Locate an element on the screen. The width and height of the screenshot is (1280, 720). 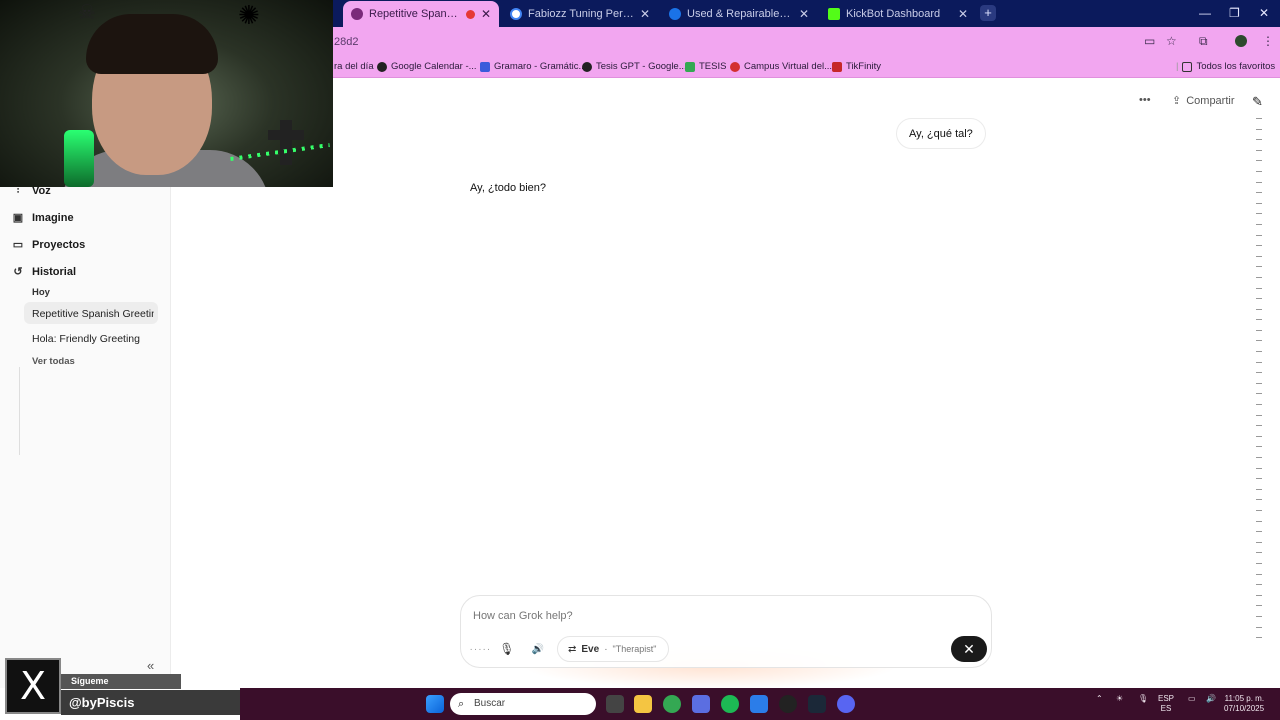
language-indicator: ESP ES is located at coordinates (1166, 704).